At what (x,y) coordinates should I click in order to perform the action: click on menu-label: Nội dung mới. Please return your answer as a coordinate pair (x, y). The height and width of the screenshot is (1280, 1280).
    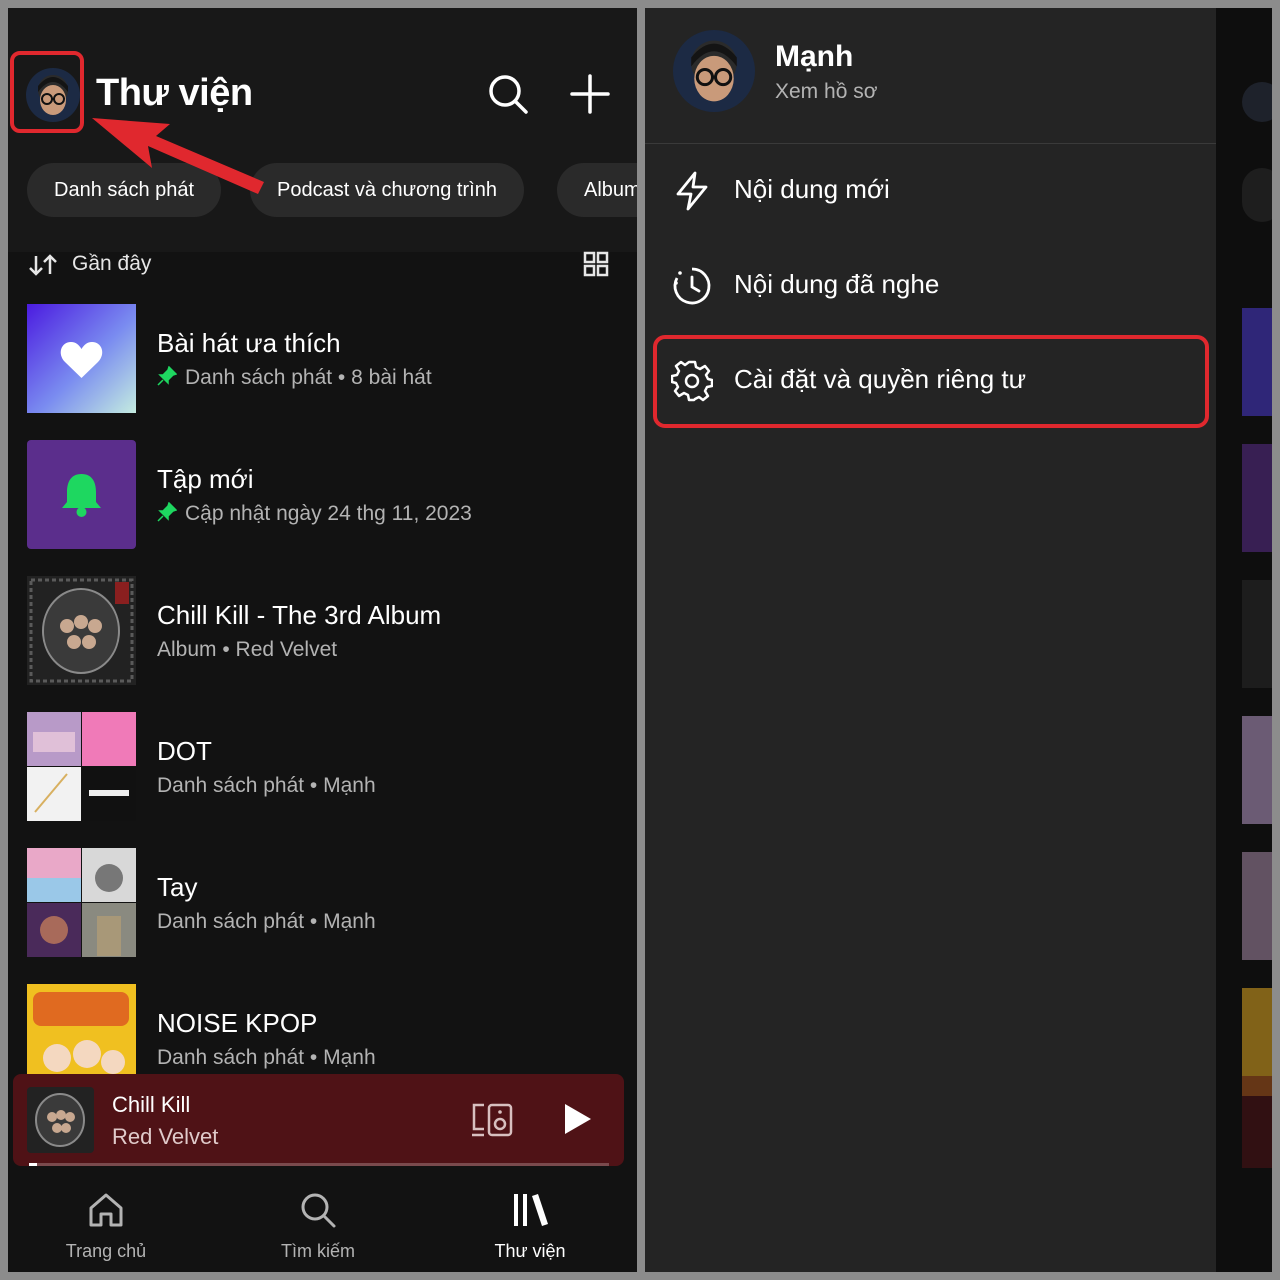
    Looking at the image, I should click on (812, 189).